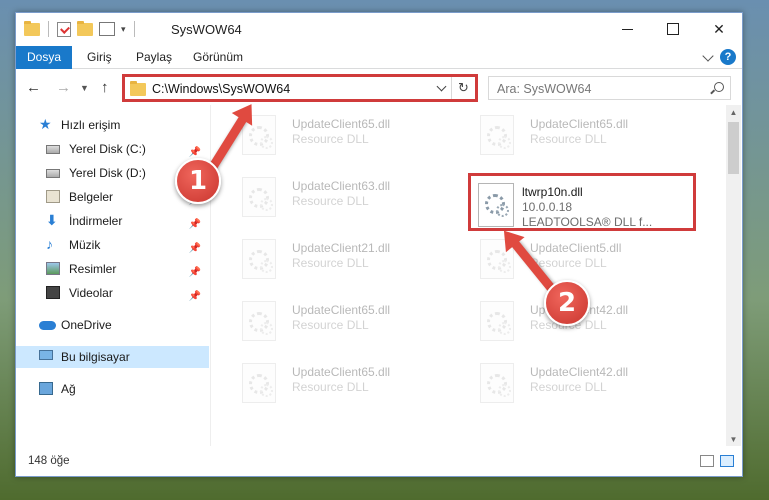 This screenshot has height=500, width=769. Describe the element at coordinates (123, 29) in the screenshot. I see `customize-toolbar-icon: ▾` at that location.